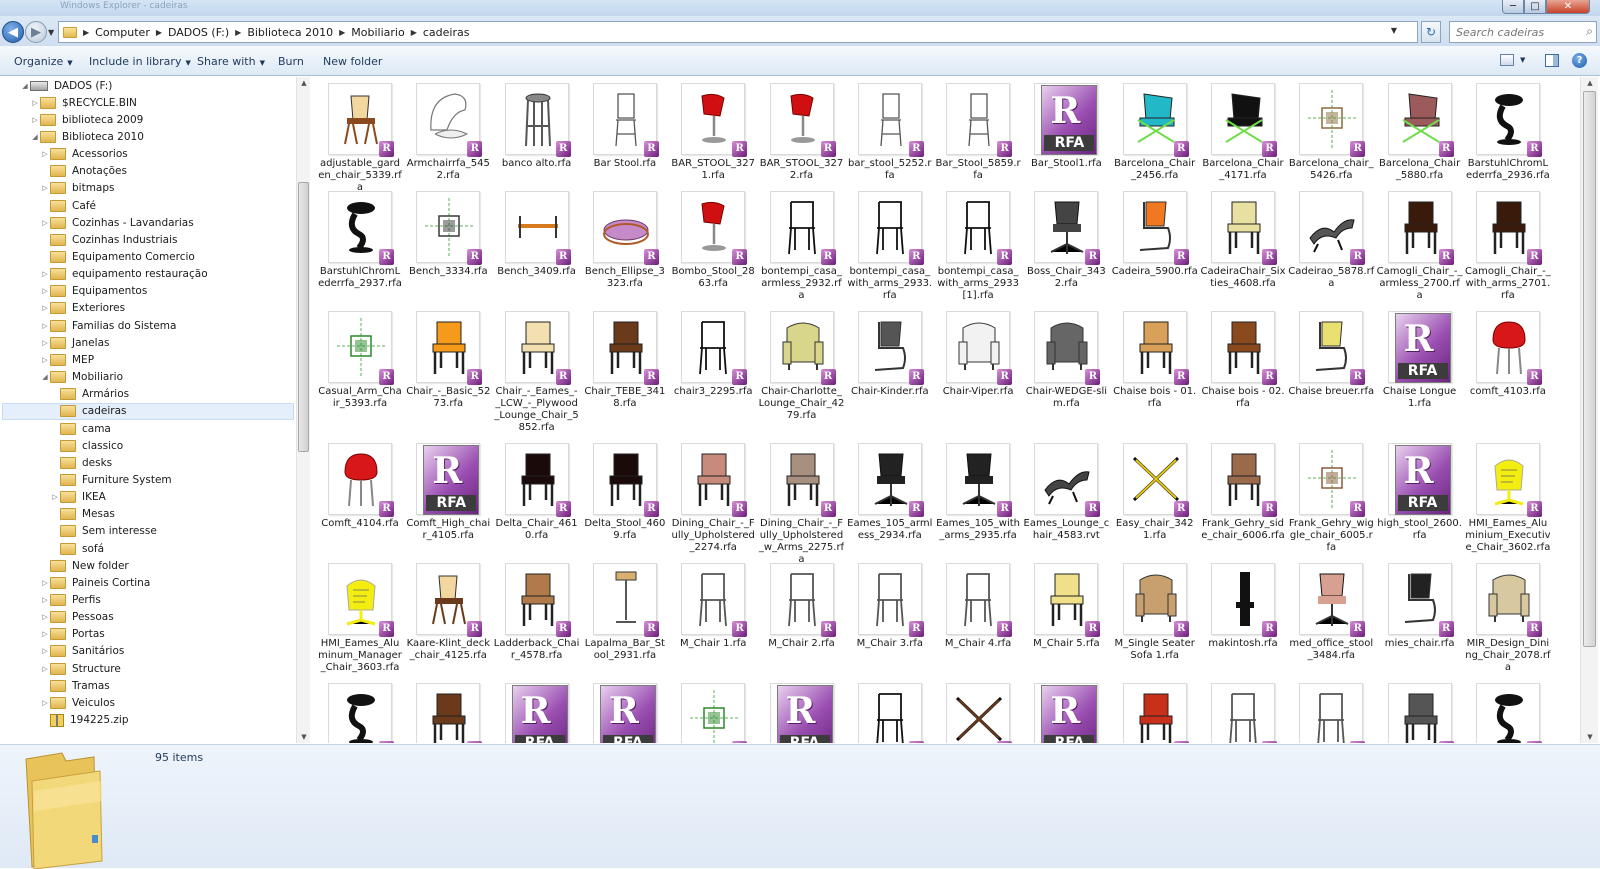 The image size is (1600, 869). I want to click on tree-item-furniture-system: Furniture System, so click(146, 479).